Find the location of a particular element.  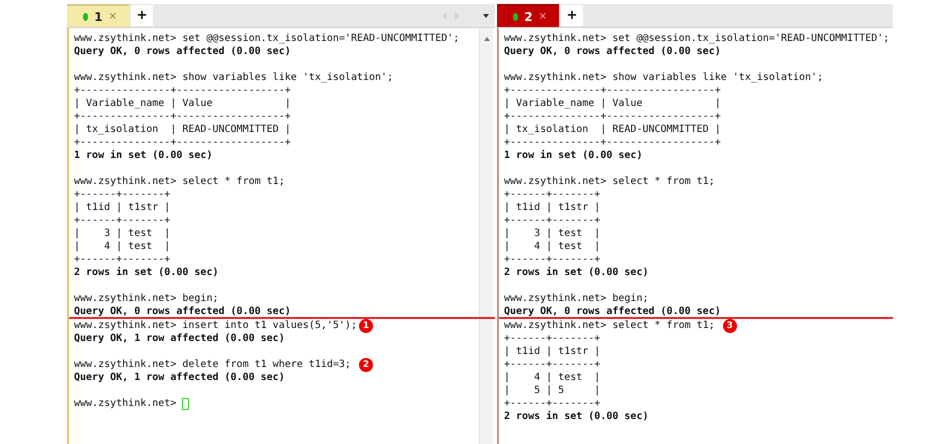

terminal-tab: 2 × is located at coordinates (528, 15).